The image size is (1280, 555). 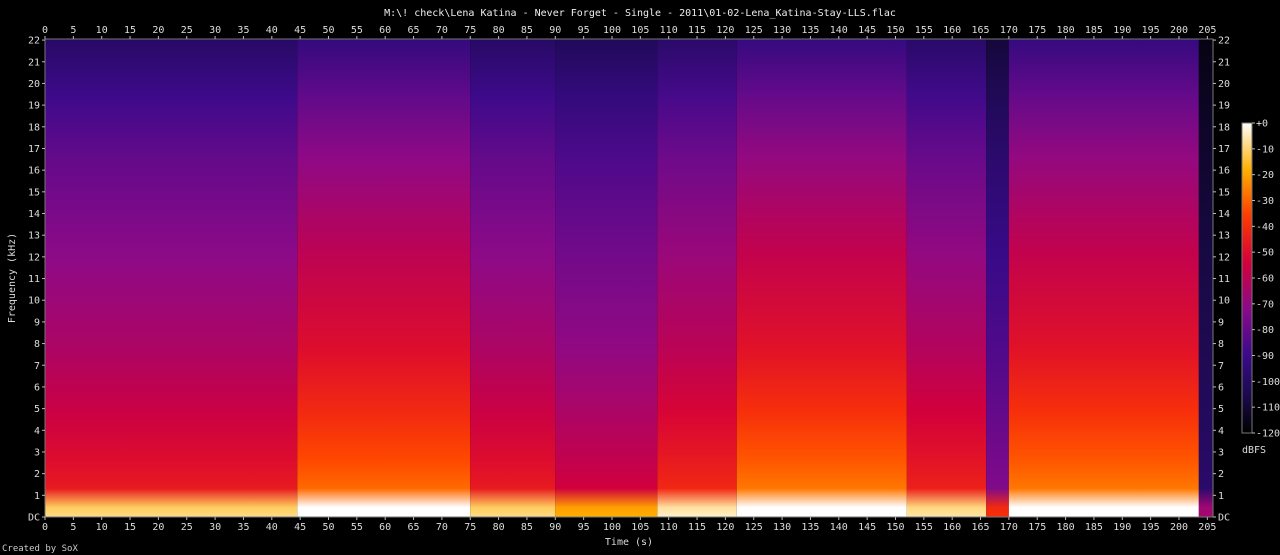 What do you see at coordinates (1221, 474) in the screenshot?
I see `y-tick-label-right: 2` at bounding box center [1221, 474].